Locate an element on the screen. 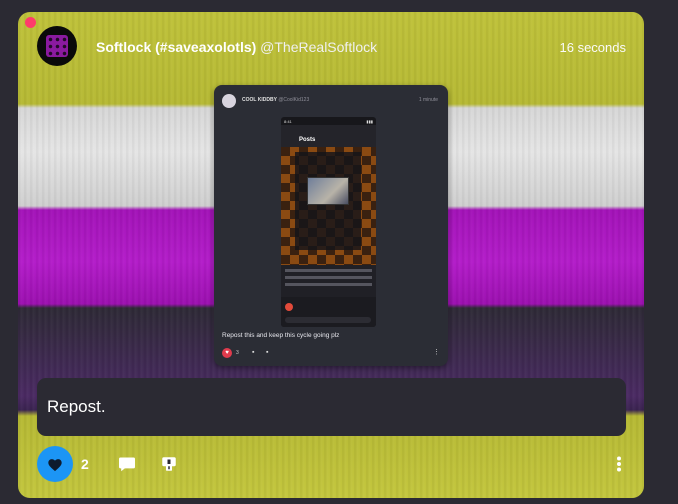 The height and width of the screenshot is (504, 678). post-timestamp: 16 seconds is located at coordinates (593, 47).